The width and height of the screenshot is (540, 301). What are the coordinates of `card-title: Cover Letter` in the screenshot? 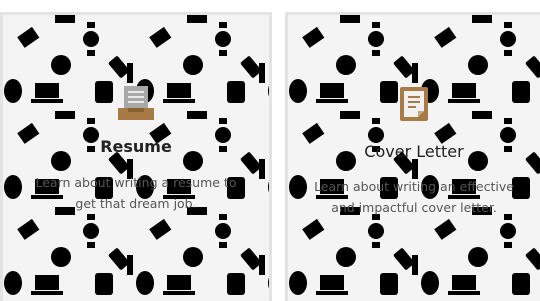 It's located at (414, 151).